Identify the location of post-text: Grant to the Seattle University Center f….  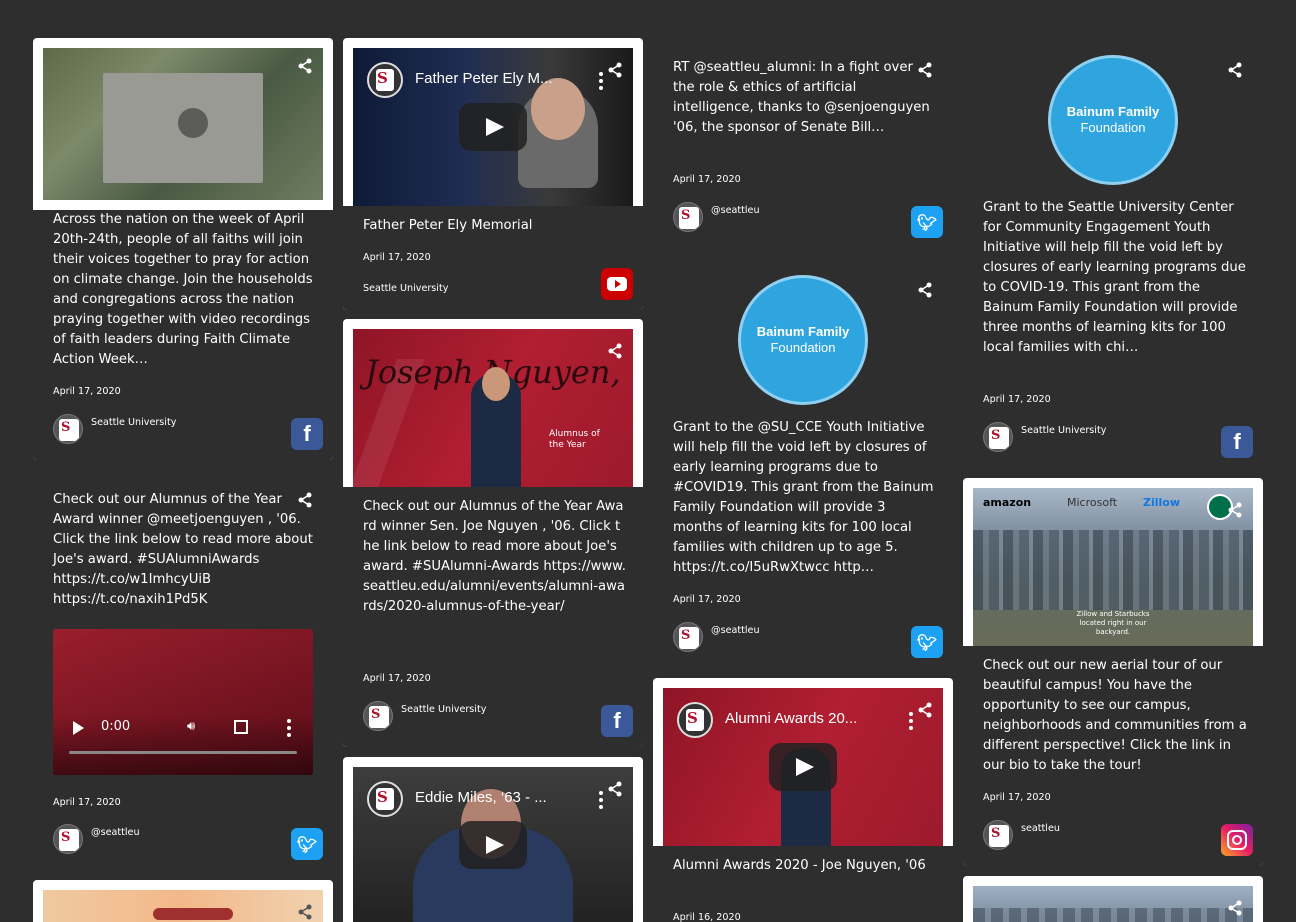
(1114, 277).